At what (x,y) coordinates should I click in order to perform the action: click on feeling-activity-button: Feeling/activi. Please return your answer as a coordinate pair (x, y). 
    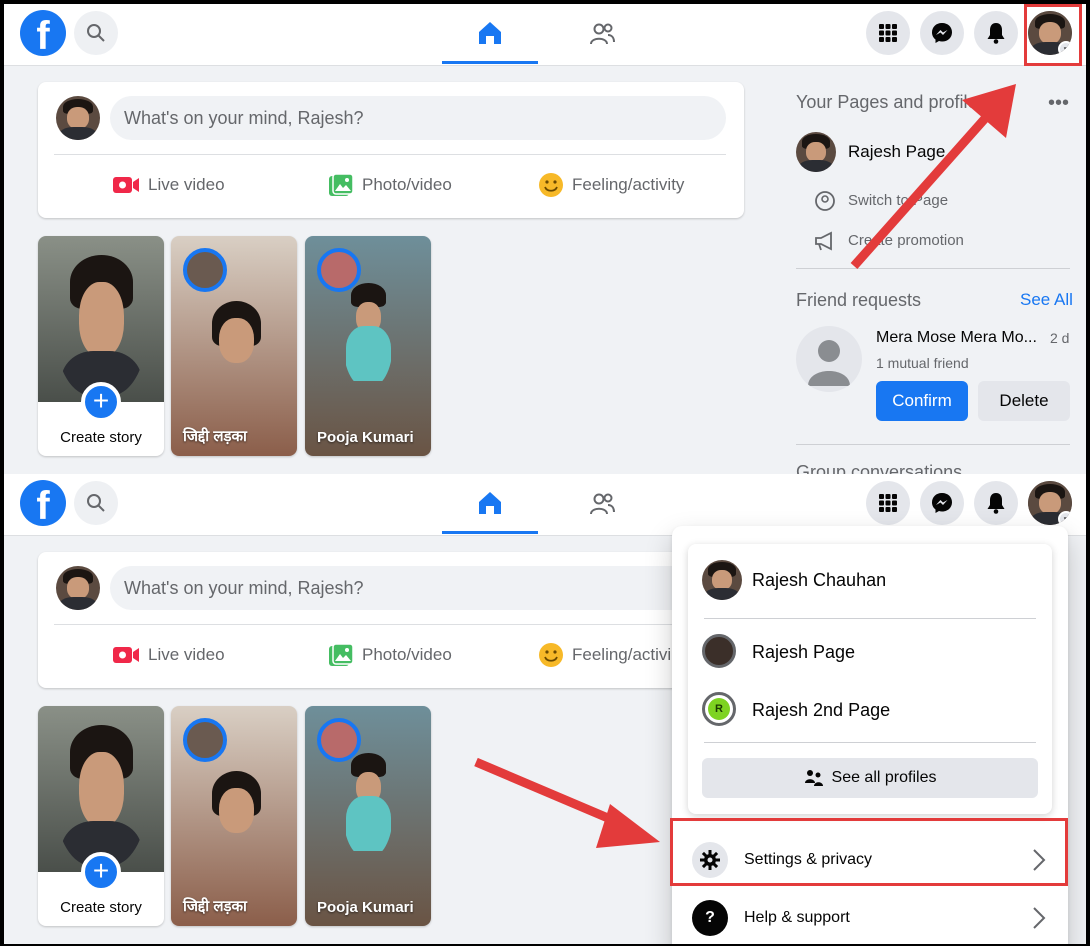
    Looking at the image, I should click on (604, 655).